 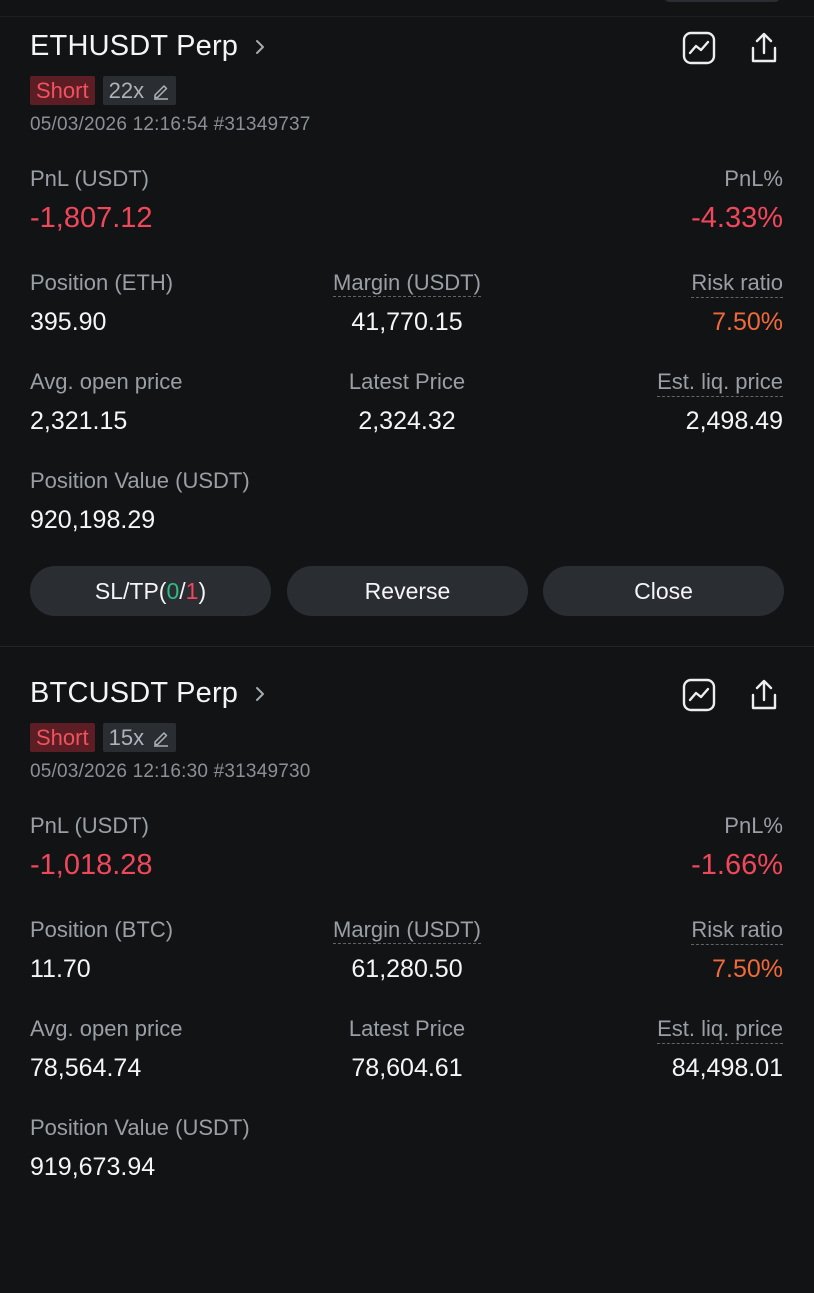 I want to click on open-timestamp: 05/03/2026 12:16:30, so click(x=119, y=771).